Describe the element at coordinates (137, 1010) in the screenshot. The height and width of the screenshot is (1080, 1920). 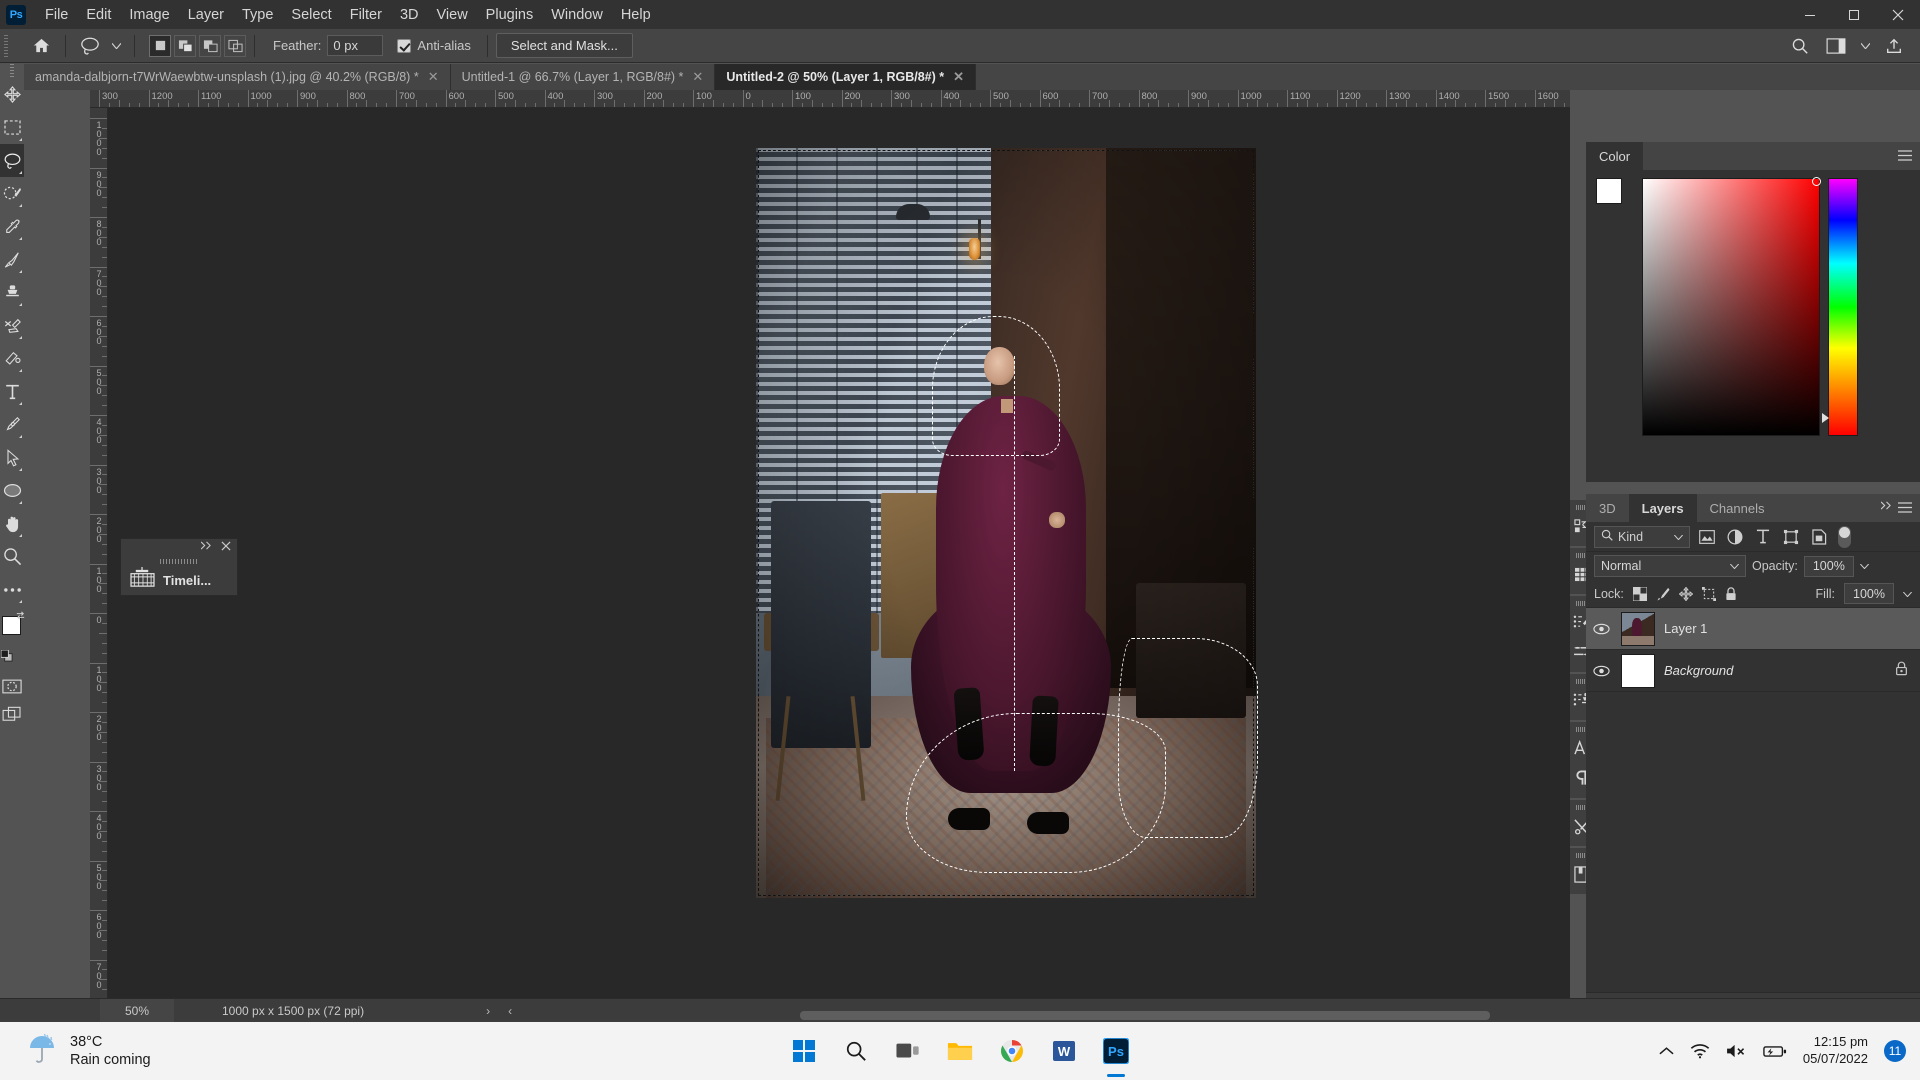
I see `zoom-level: 50%` at that location.